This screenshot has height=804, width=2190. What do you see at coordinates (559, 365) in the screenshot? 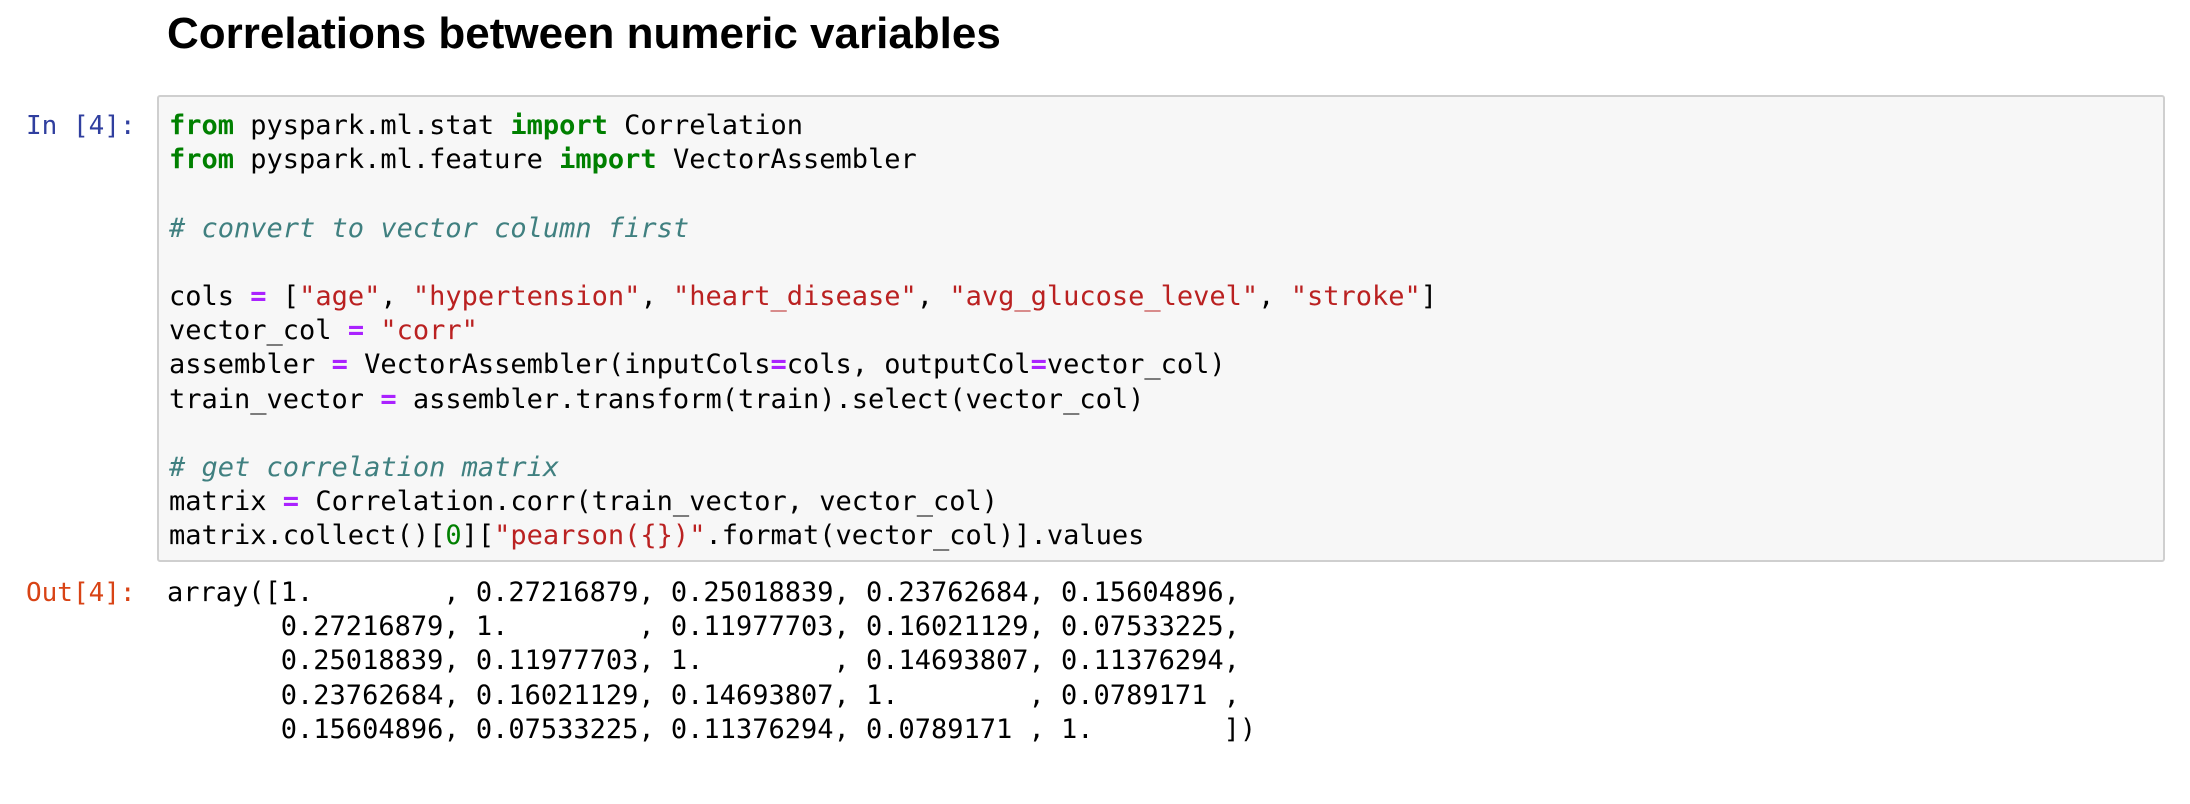
I see `code-token: VectorAssembler(inputCols` at bounding box center [559, 365].